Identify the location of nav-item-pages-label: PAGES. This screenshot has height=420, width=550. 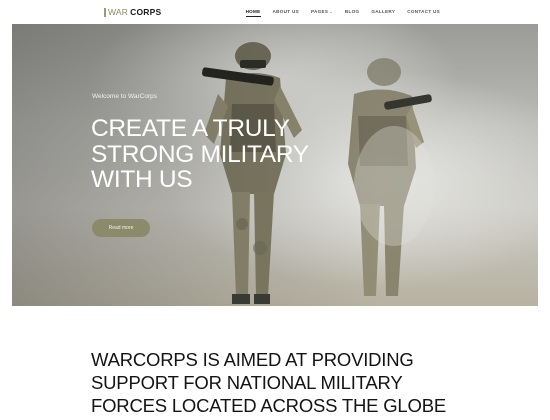
(319, 11).